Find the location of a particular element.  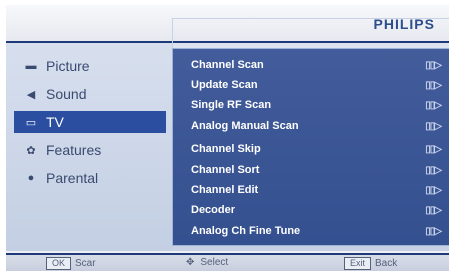

menu-item-channel-skip: Channel Skip ▯▯▷ is located at coordinates (316, 149).